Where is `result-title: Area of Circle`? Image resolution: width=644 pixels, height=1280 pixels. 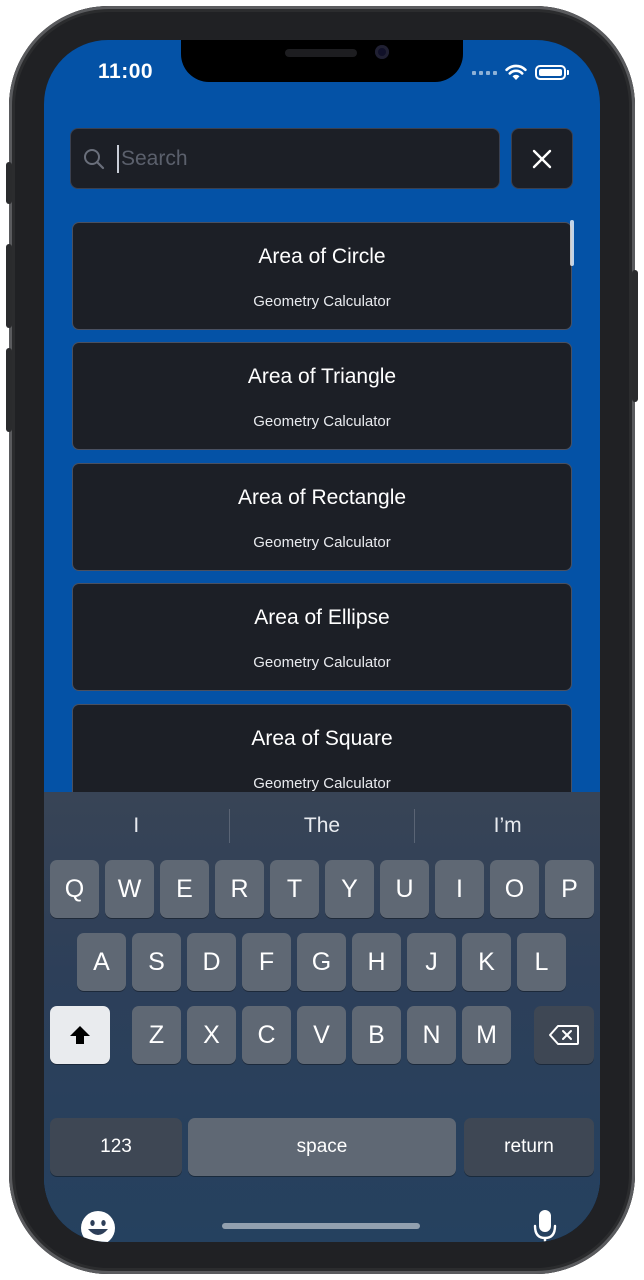 result-title: Area of Circle is located at coordinates (322, 256).